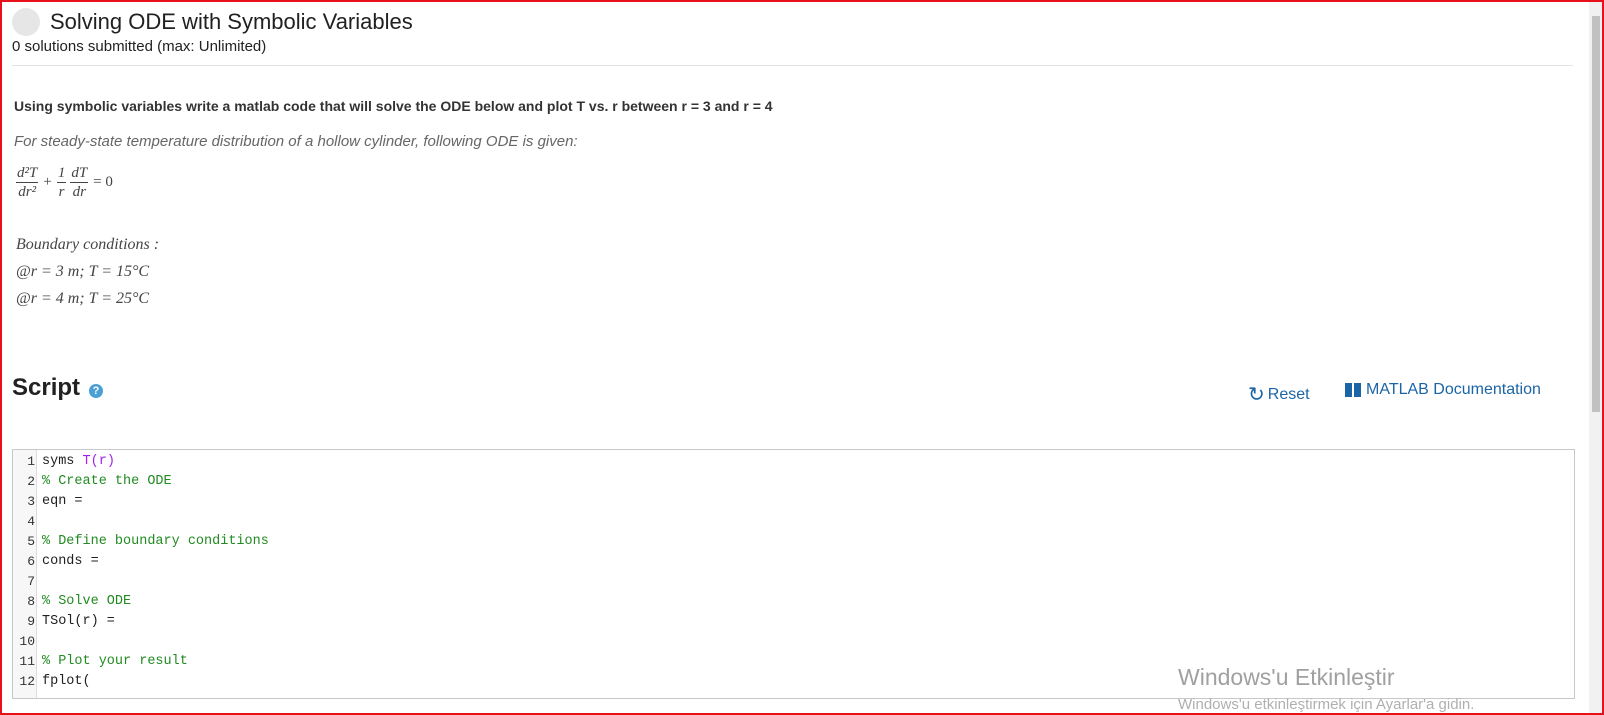  I want to click on code-statement: fplot(, so click(66, 681).